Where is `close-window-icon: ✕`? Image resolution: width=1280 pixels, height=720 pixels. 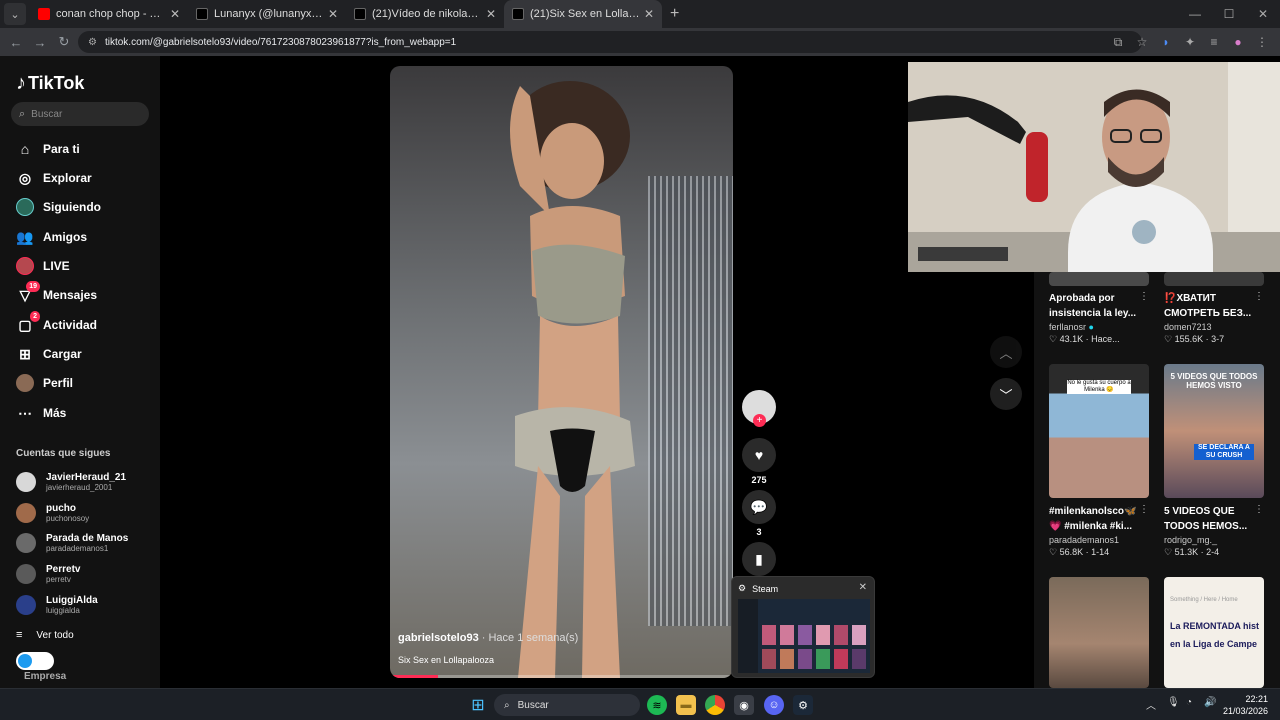 close-window-icon: ✕ is located at coordinates (1263, 14).